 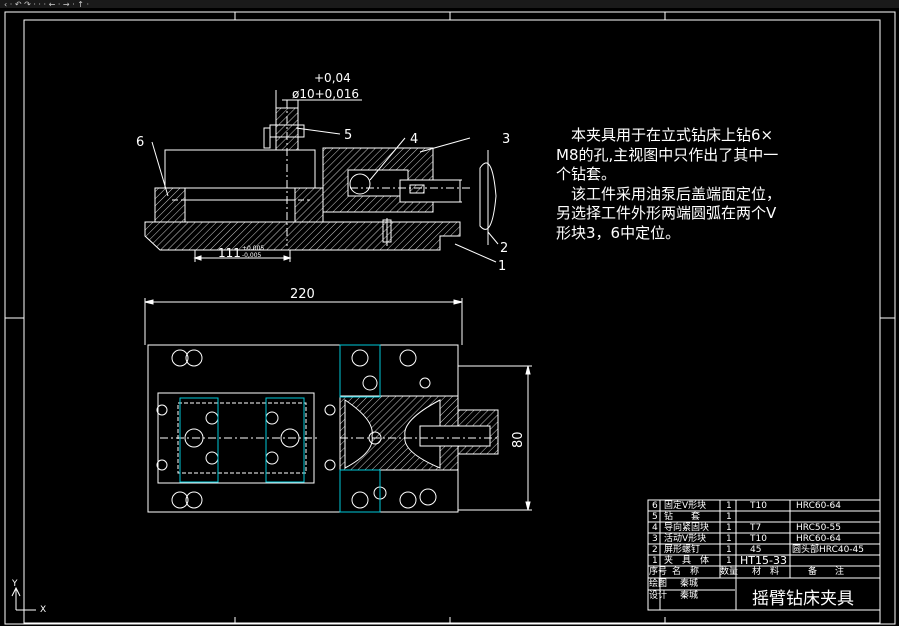 What do you see at coordinates (655, 506) in the screenshot?
I see `bom-no: 6` at bounding box center [655, 506].